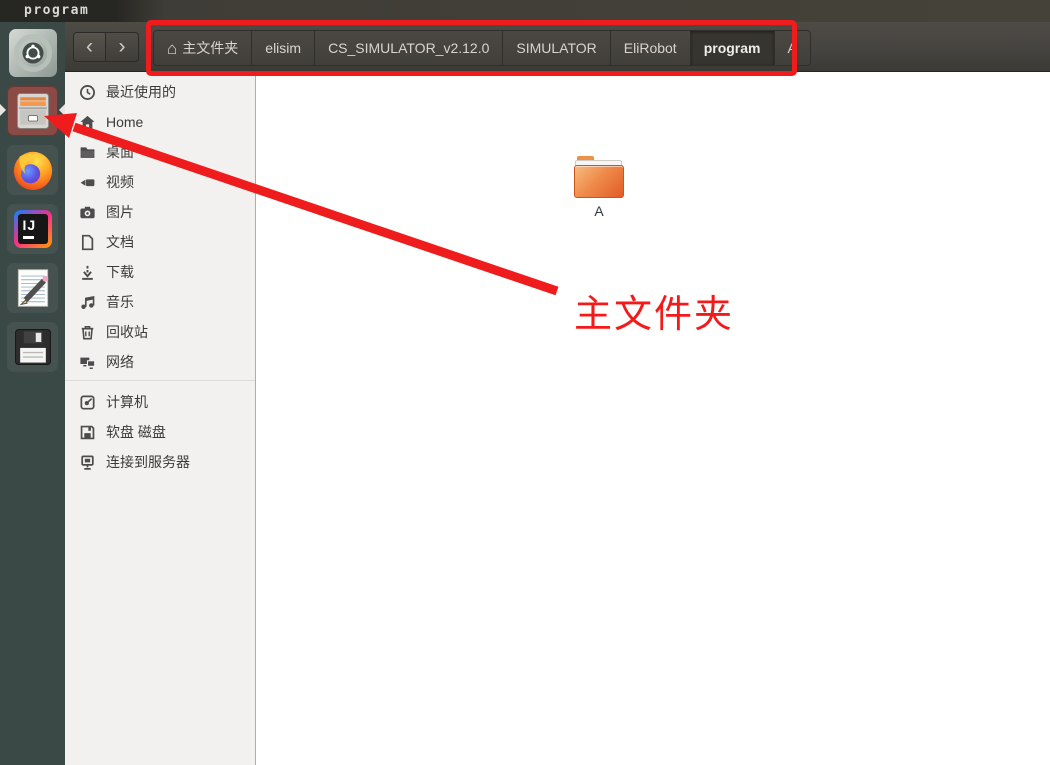  I want to click on home-icon, so click(87, 122).